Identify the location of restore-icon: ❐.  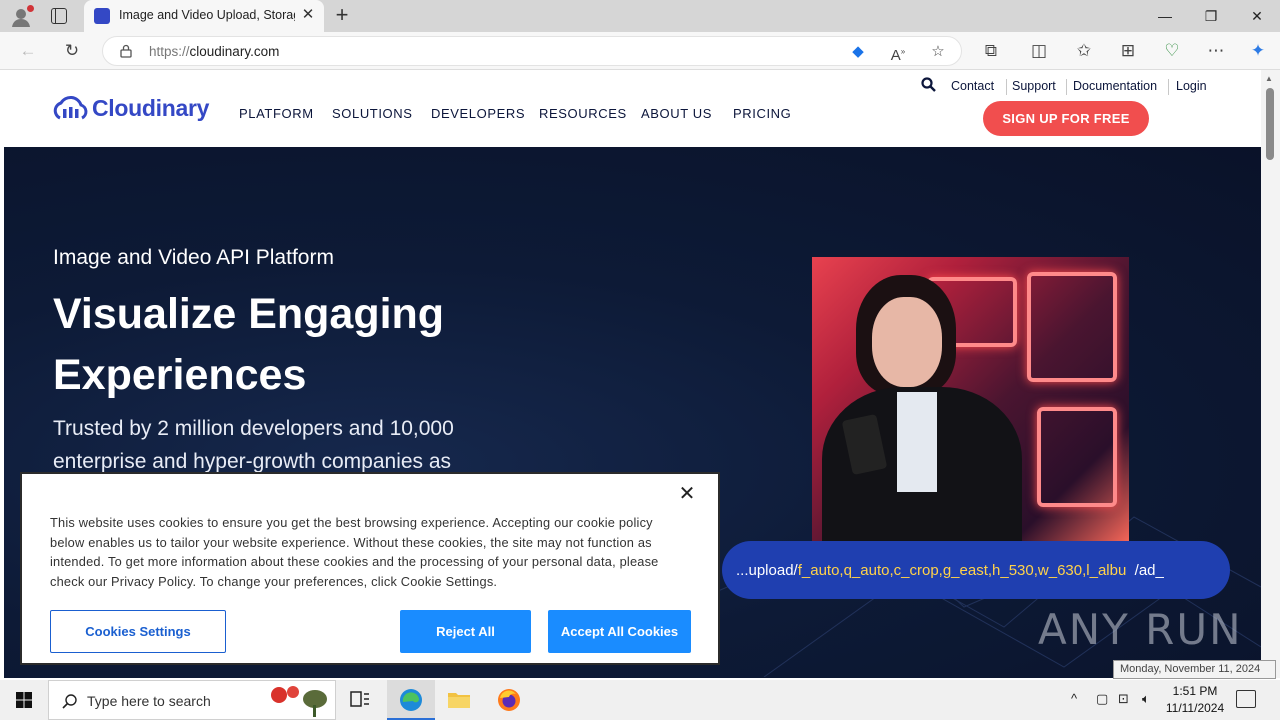
(1211, 16).